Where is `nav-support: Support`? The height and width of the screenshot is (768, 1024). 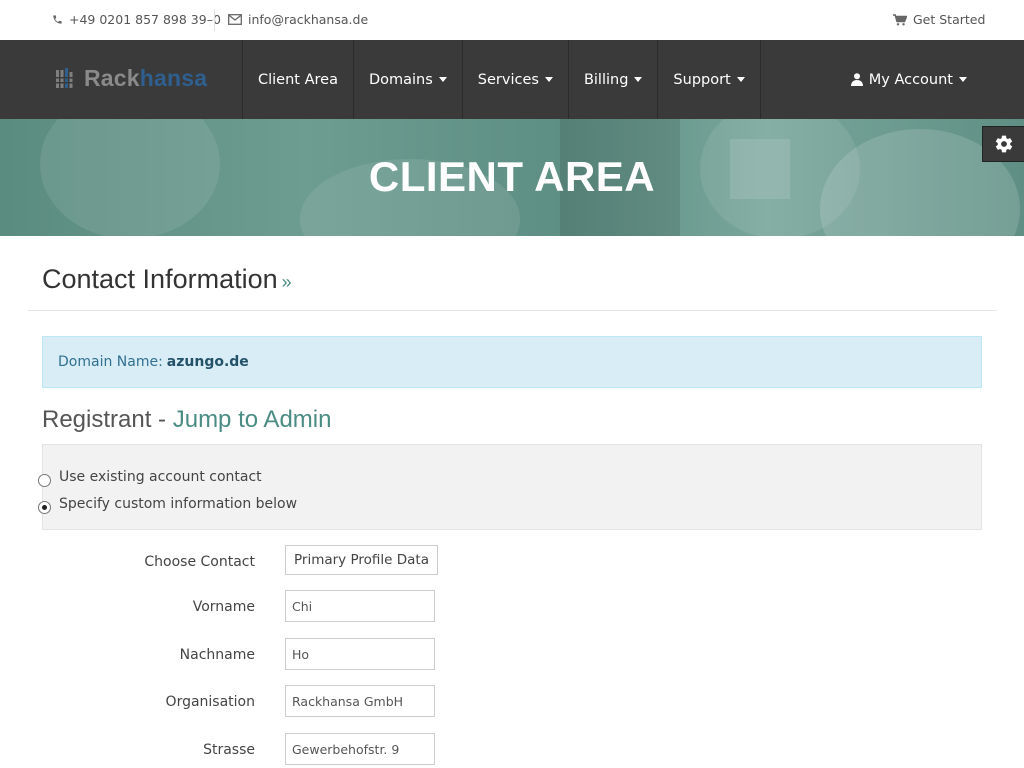 nav-support: Support is located at coordinates (709, 79).